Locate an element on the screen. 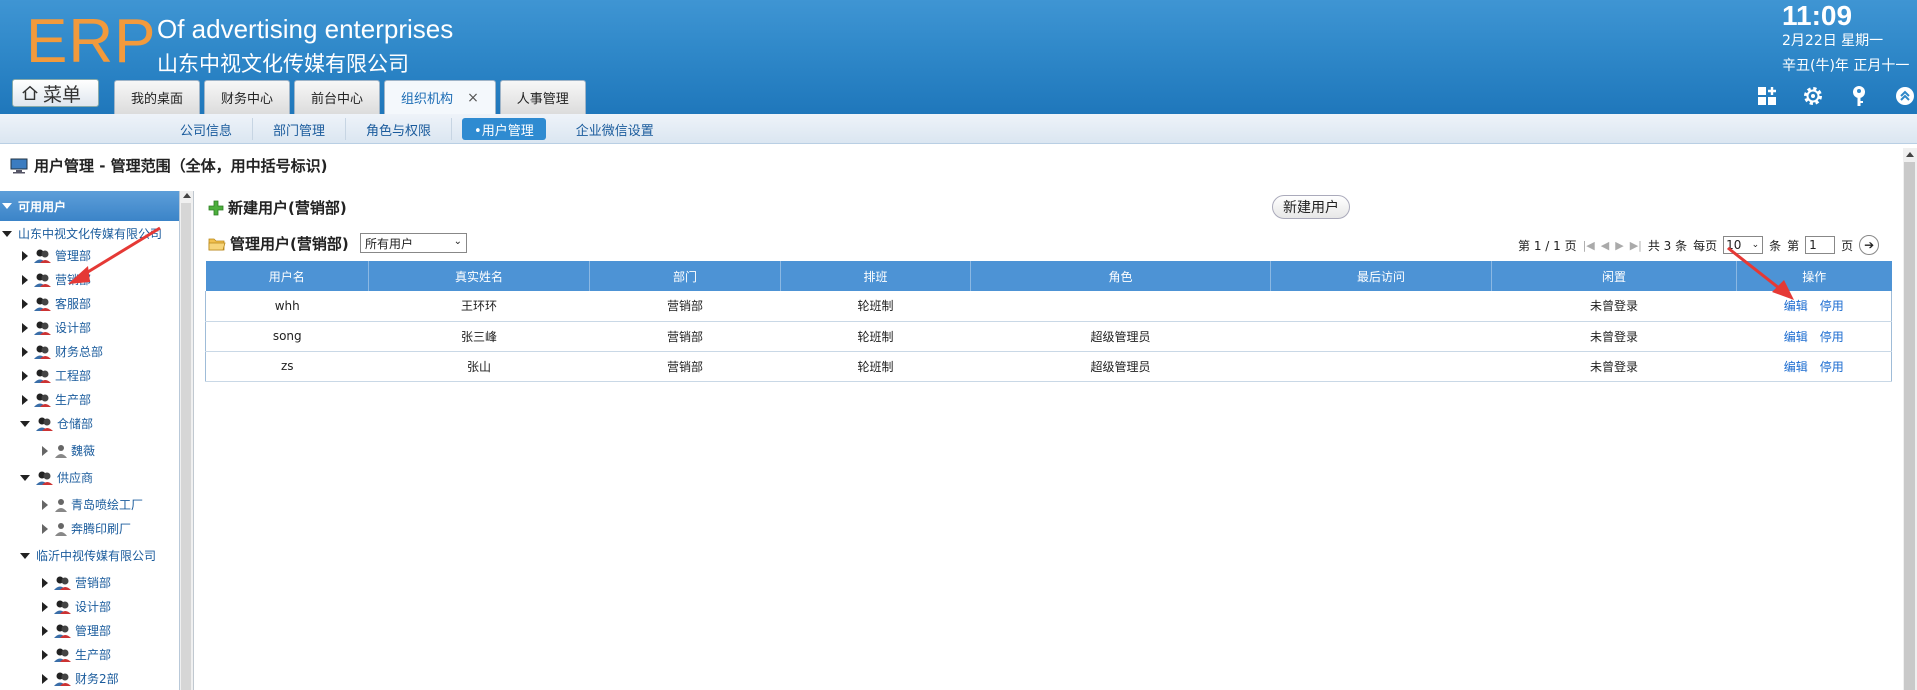 This screenshot has height=690, width=1917. tab-desktop: 我的桌面 is located at coordinates (157, 97).